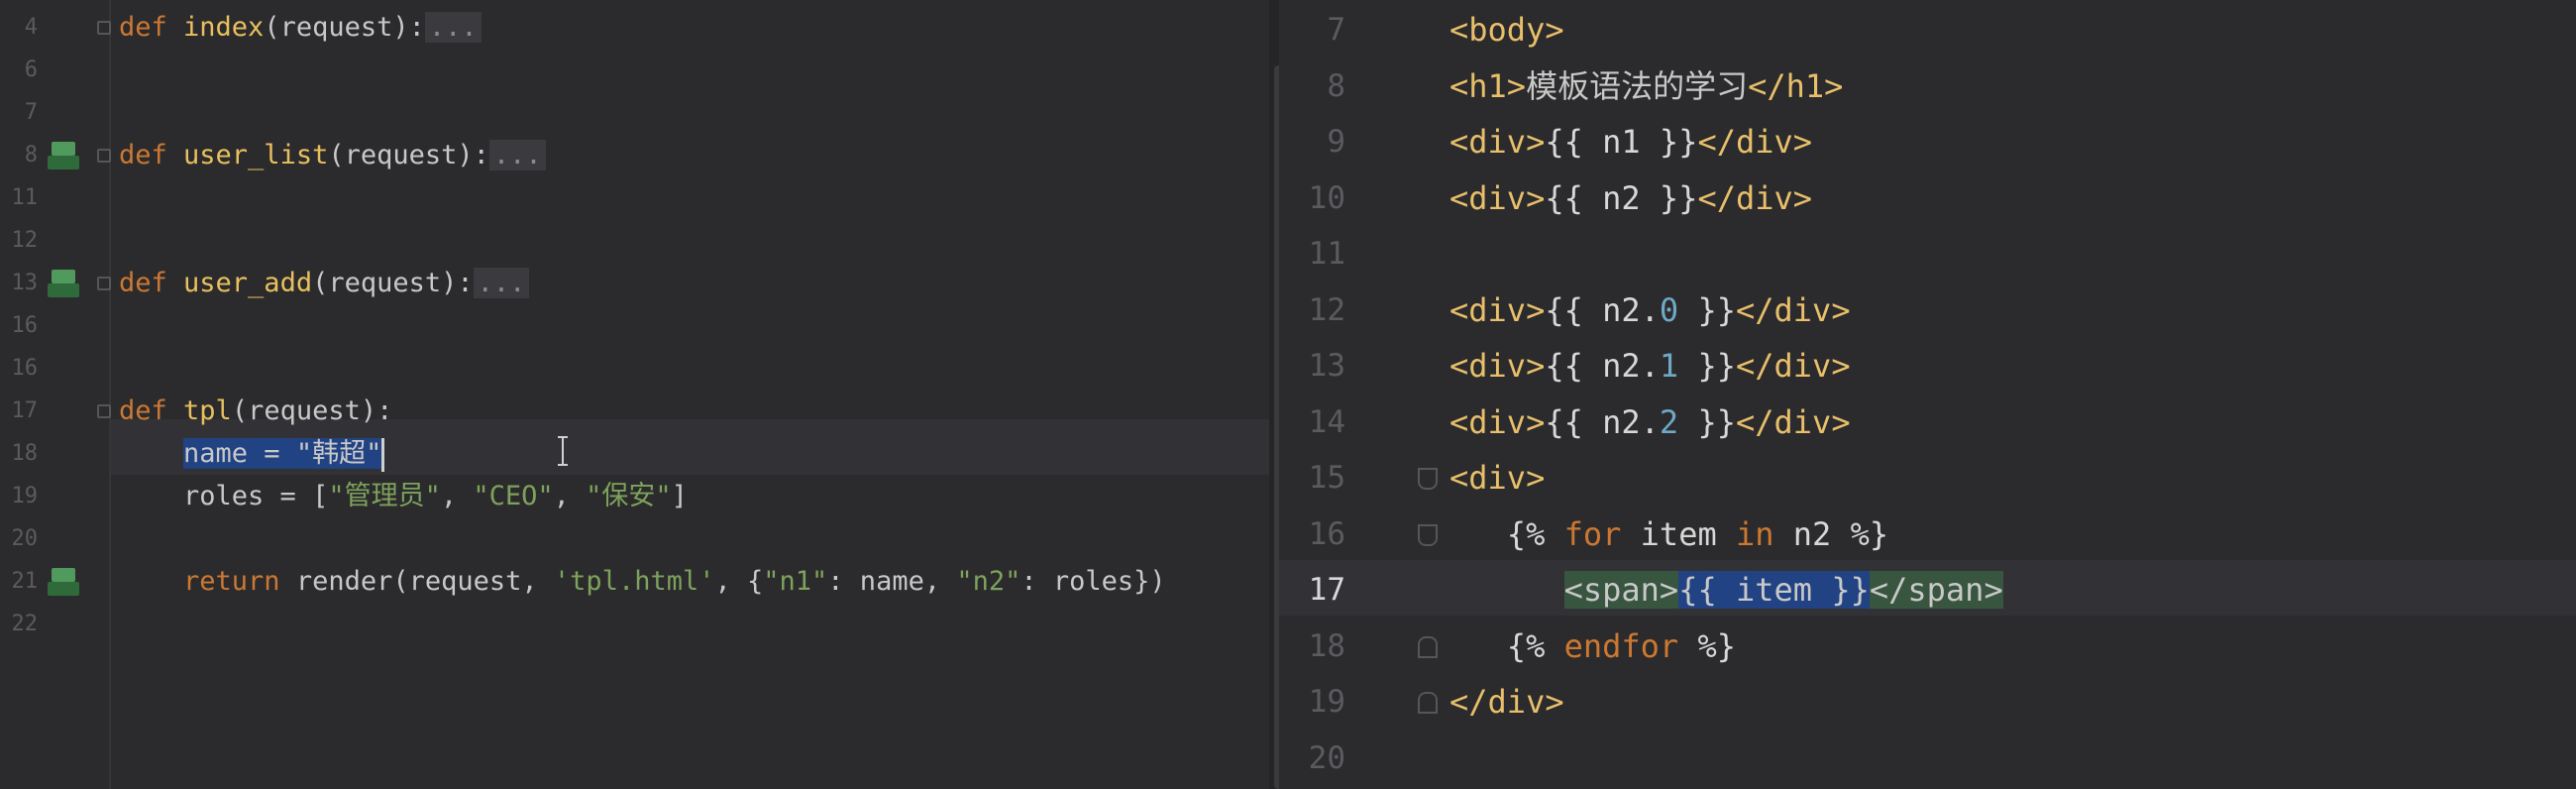 The height and width of the screenshot is (789, 2576). What do you see at coordinates (1638, 85) in the screenshot?
I see `code-token: 模板语法的学习` at bounding box center [1638, 85].